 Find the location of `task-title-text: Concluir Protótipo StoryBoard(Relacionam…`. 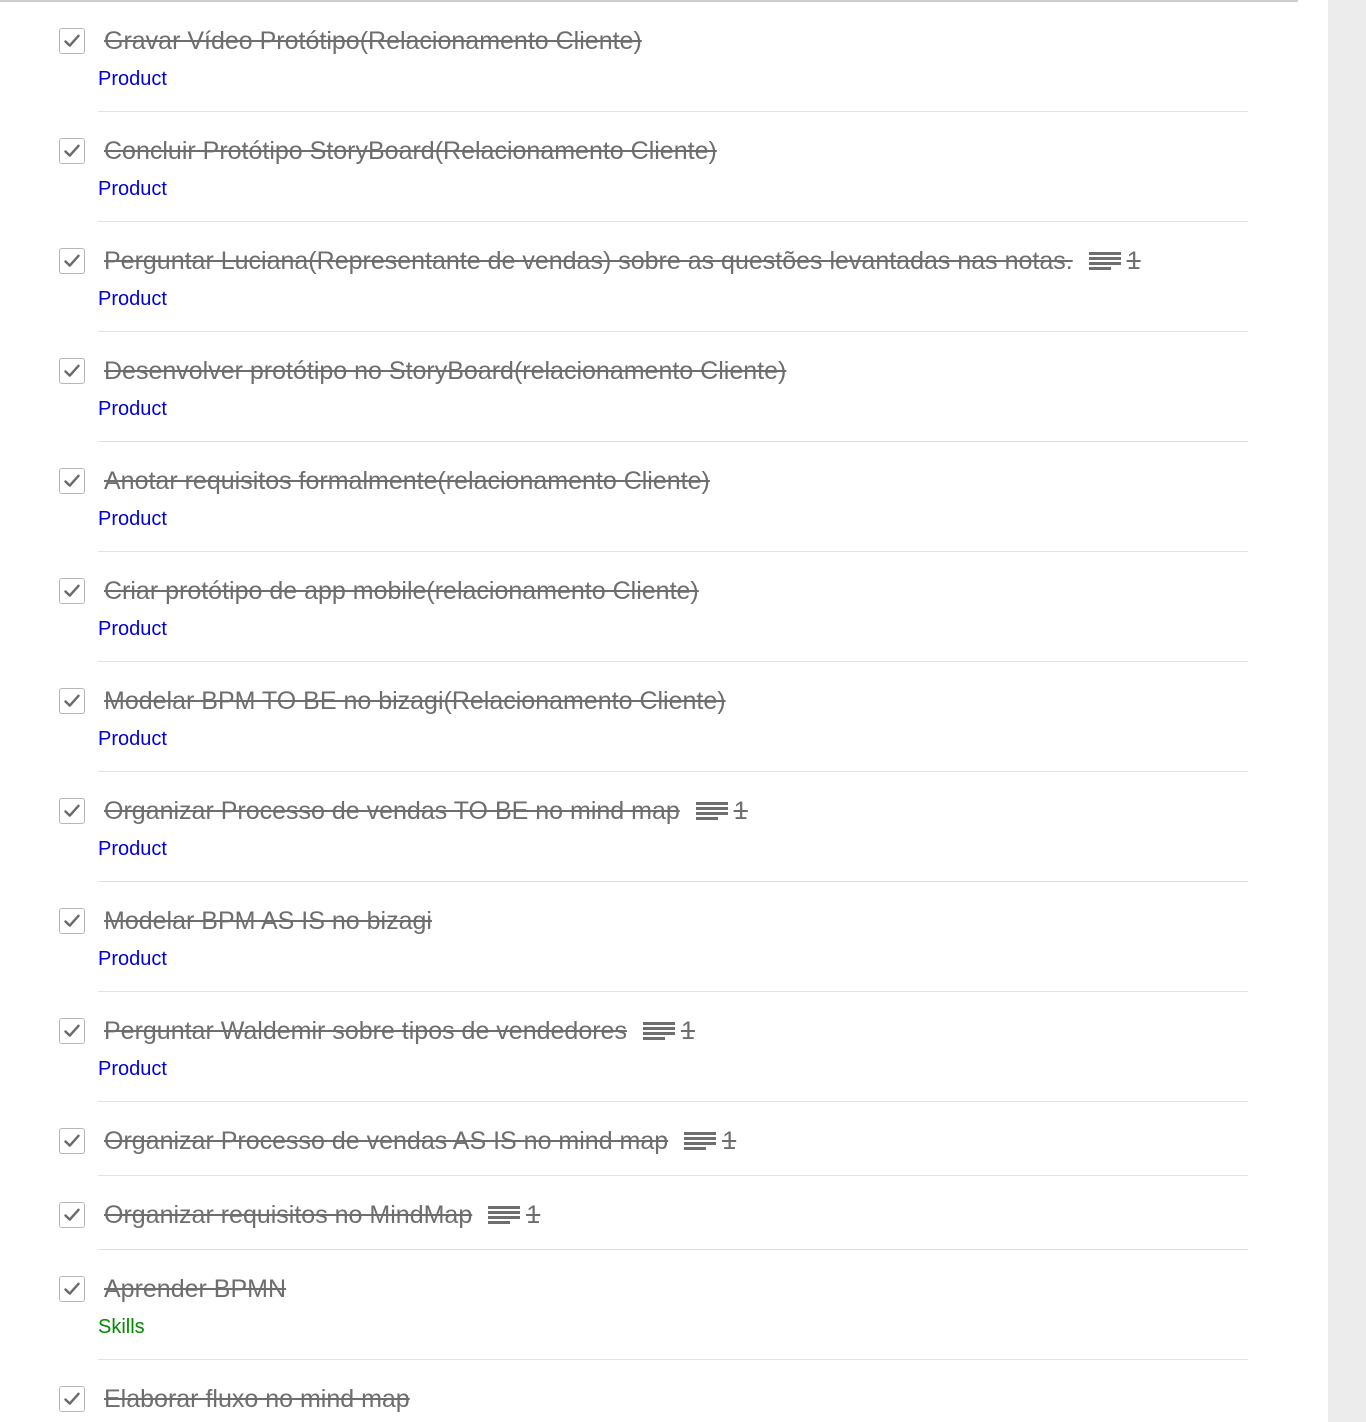

task-title-text: Concluir Protótipo StoryBoard(Relacionam… is located at coordinates (410, 151).